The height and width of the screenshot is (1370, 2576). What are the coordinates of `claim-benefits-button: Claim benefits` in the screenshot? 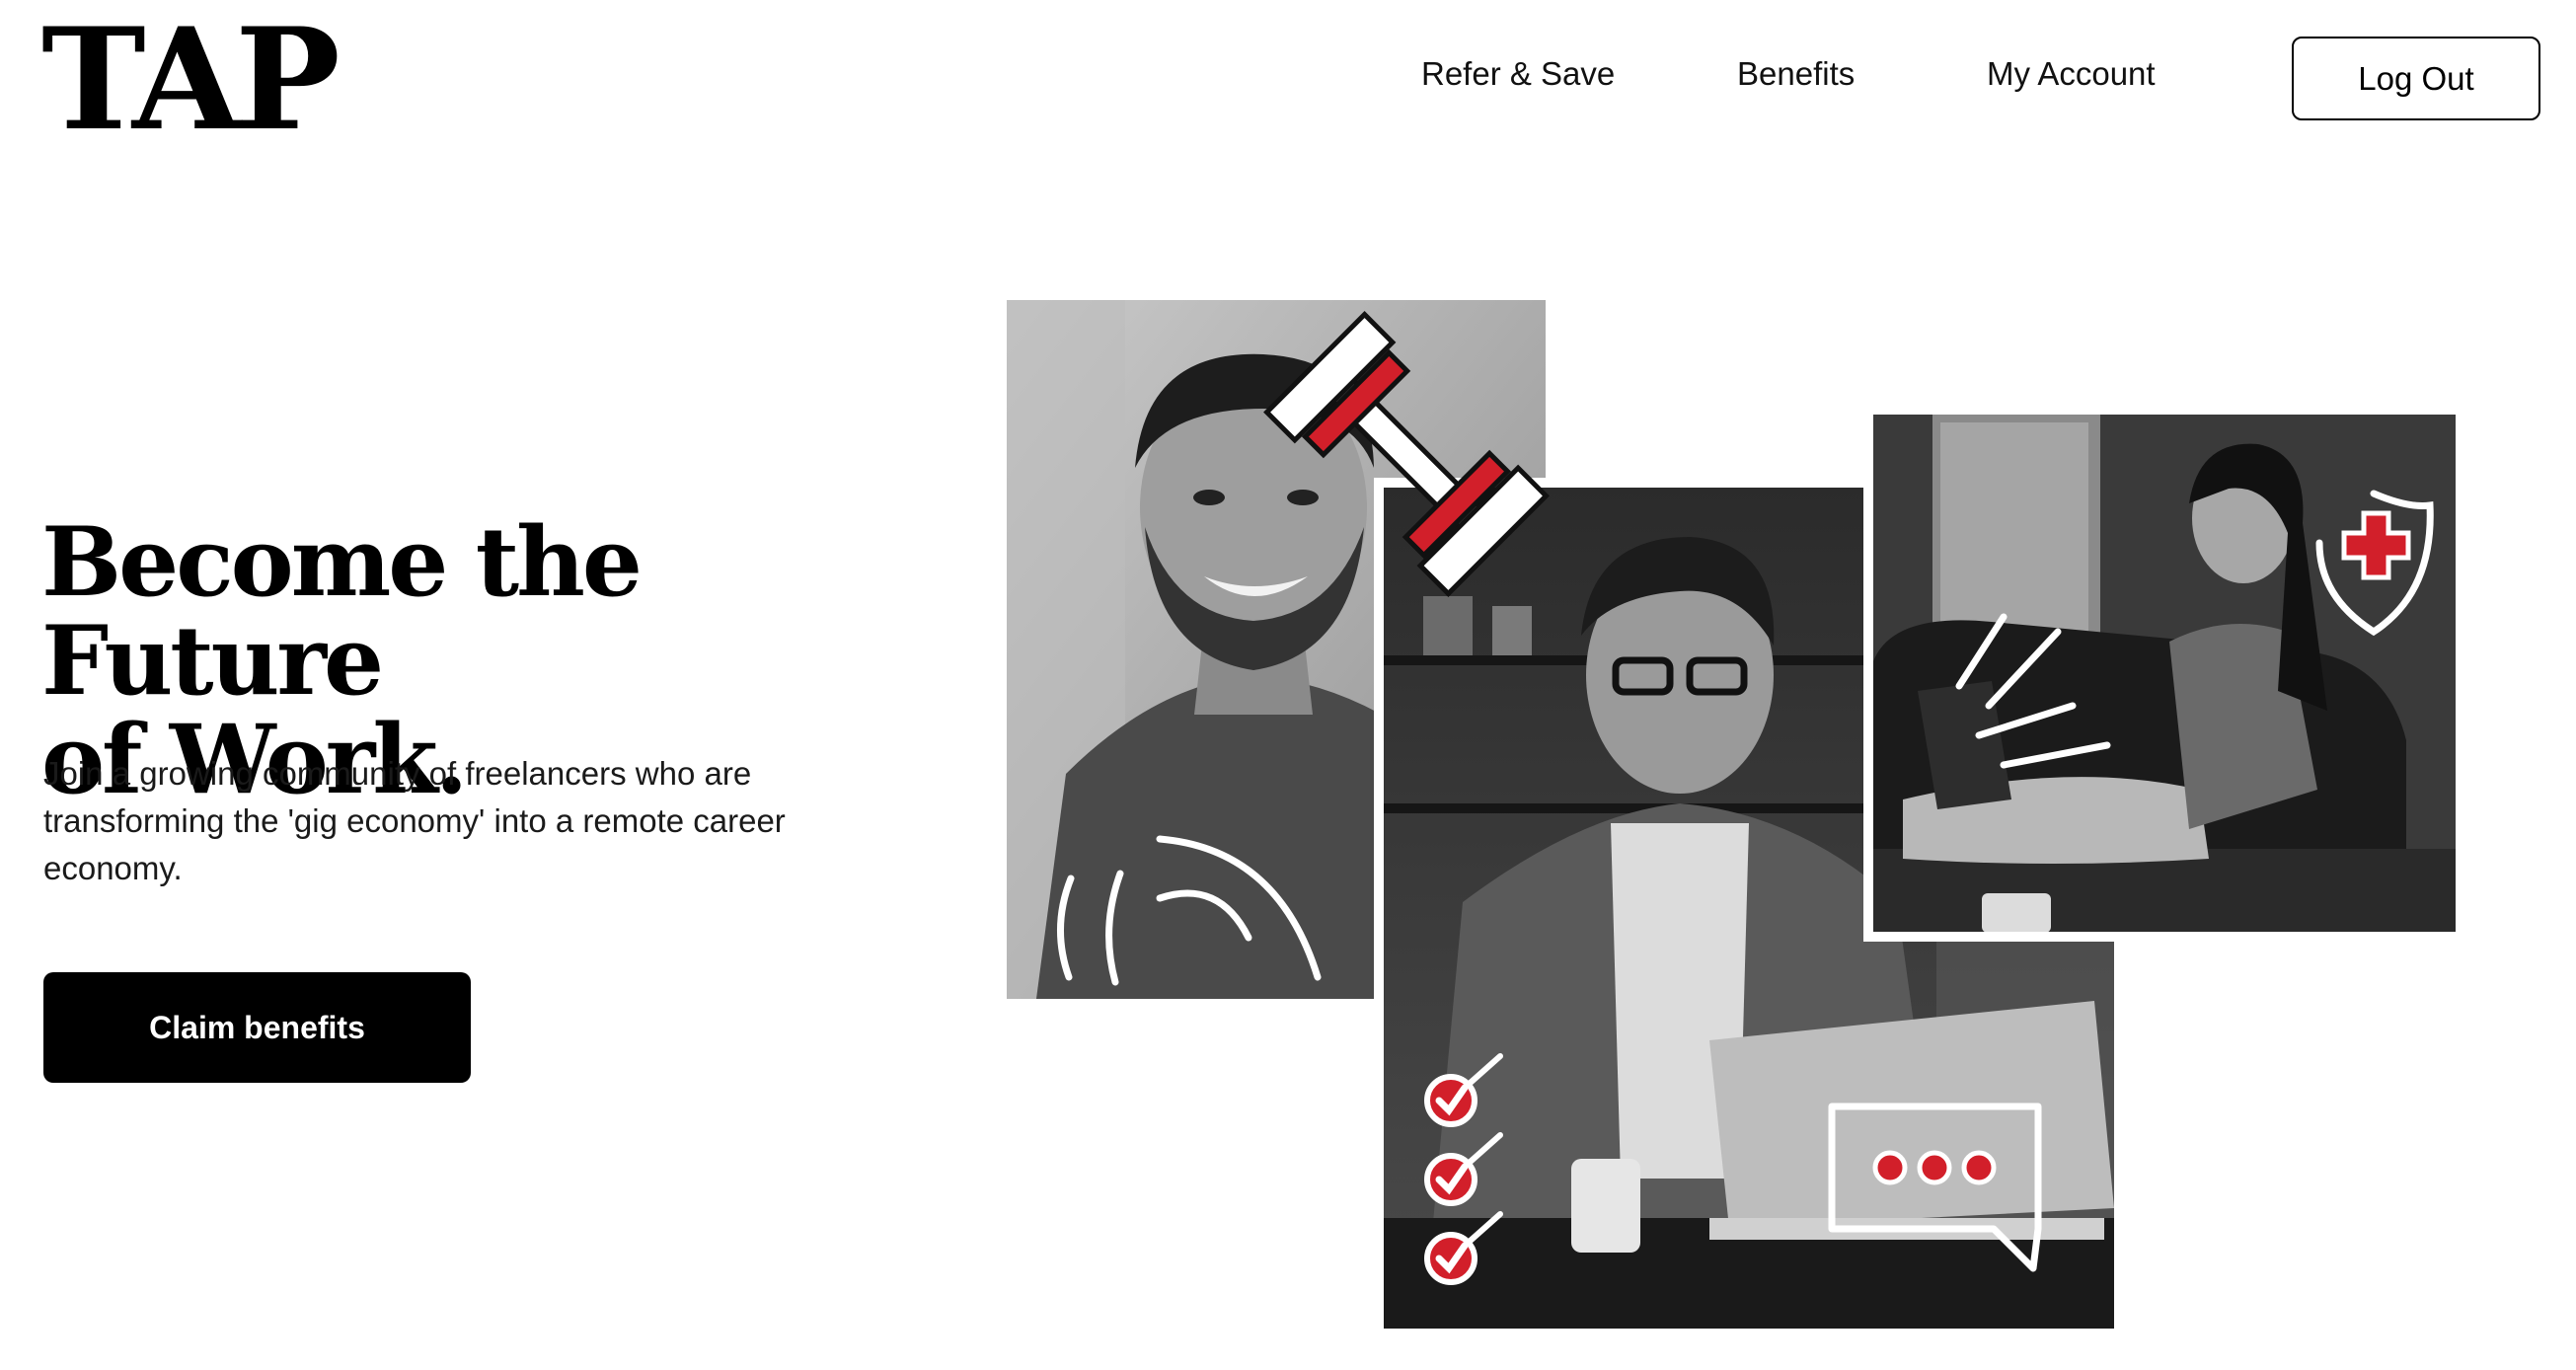 It's located at (257, 1027).